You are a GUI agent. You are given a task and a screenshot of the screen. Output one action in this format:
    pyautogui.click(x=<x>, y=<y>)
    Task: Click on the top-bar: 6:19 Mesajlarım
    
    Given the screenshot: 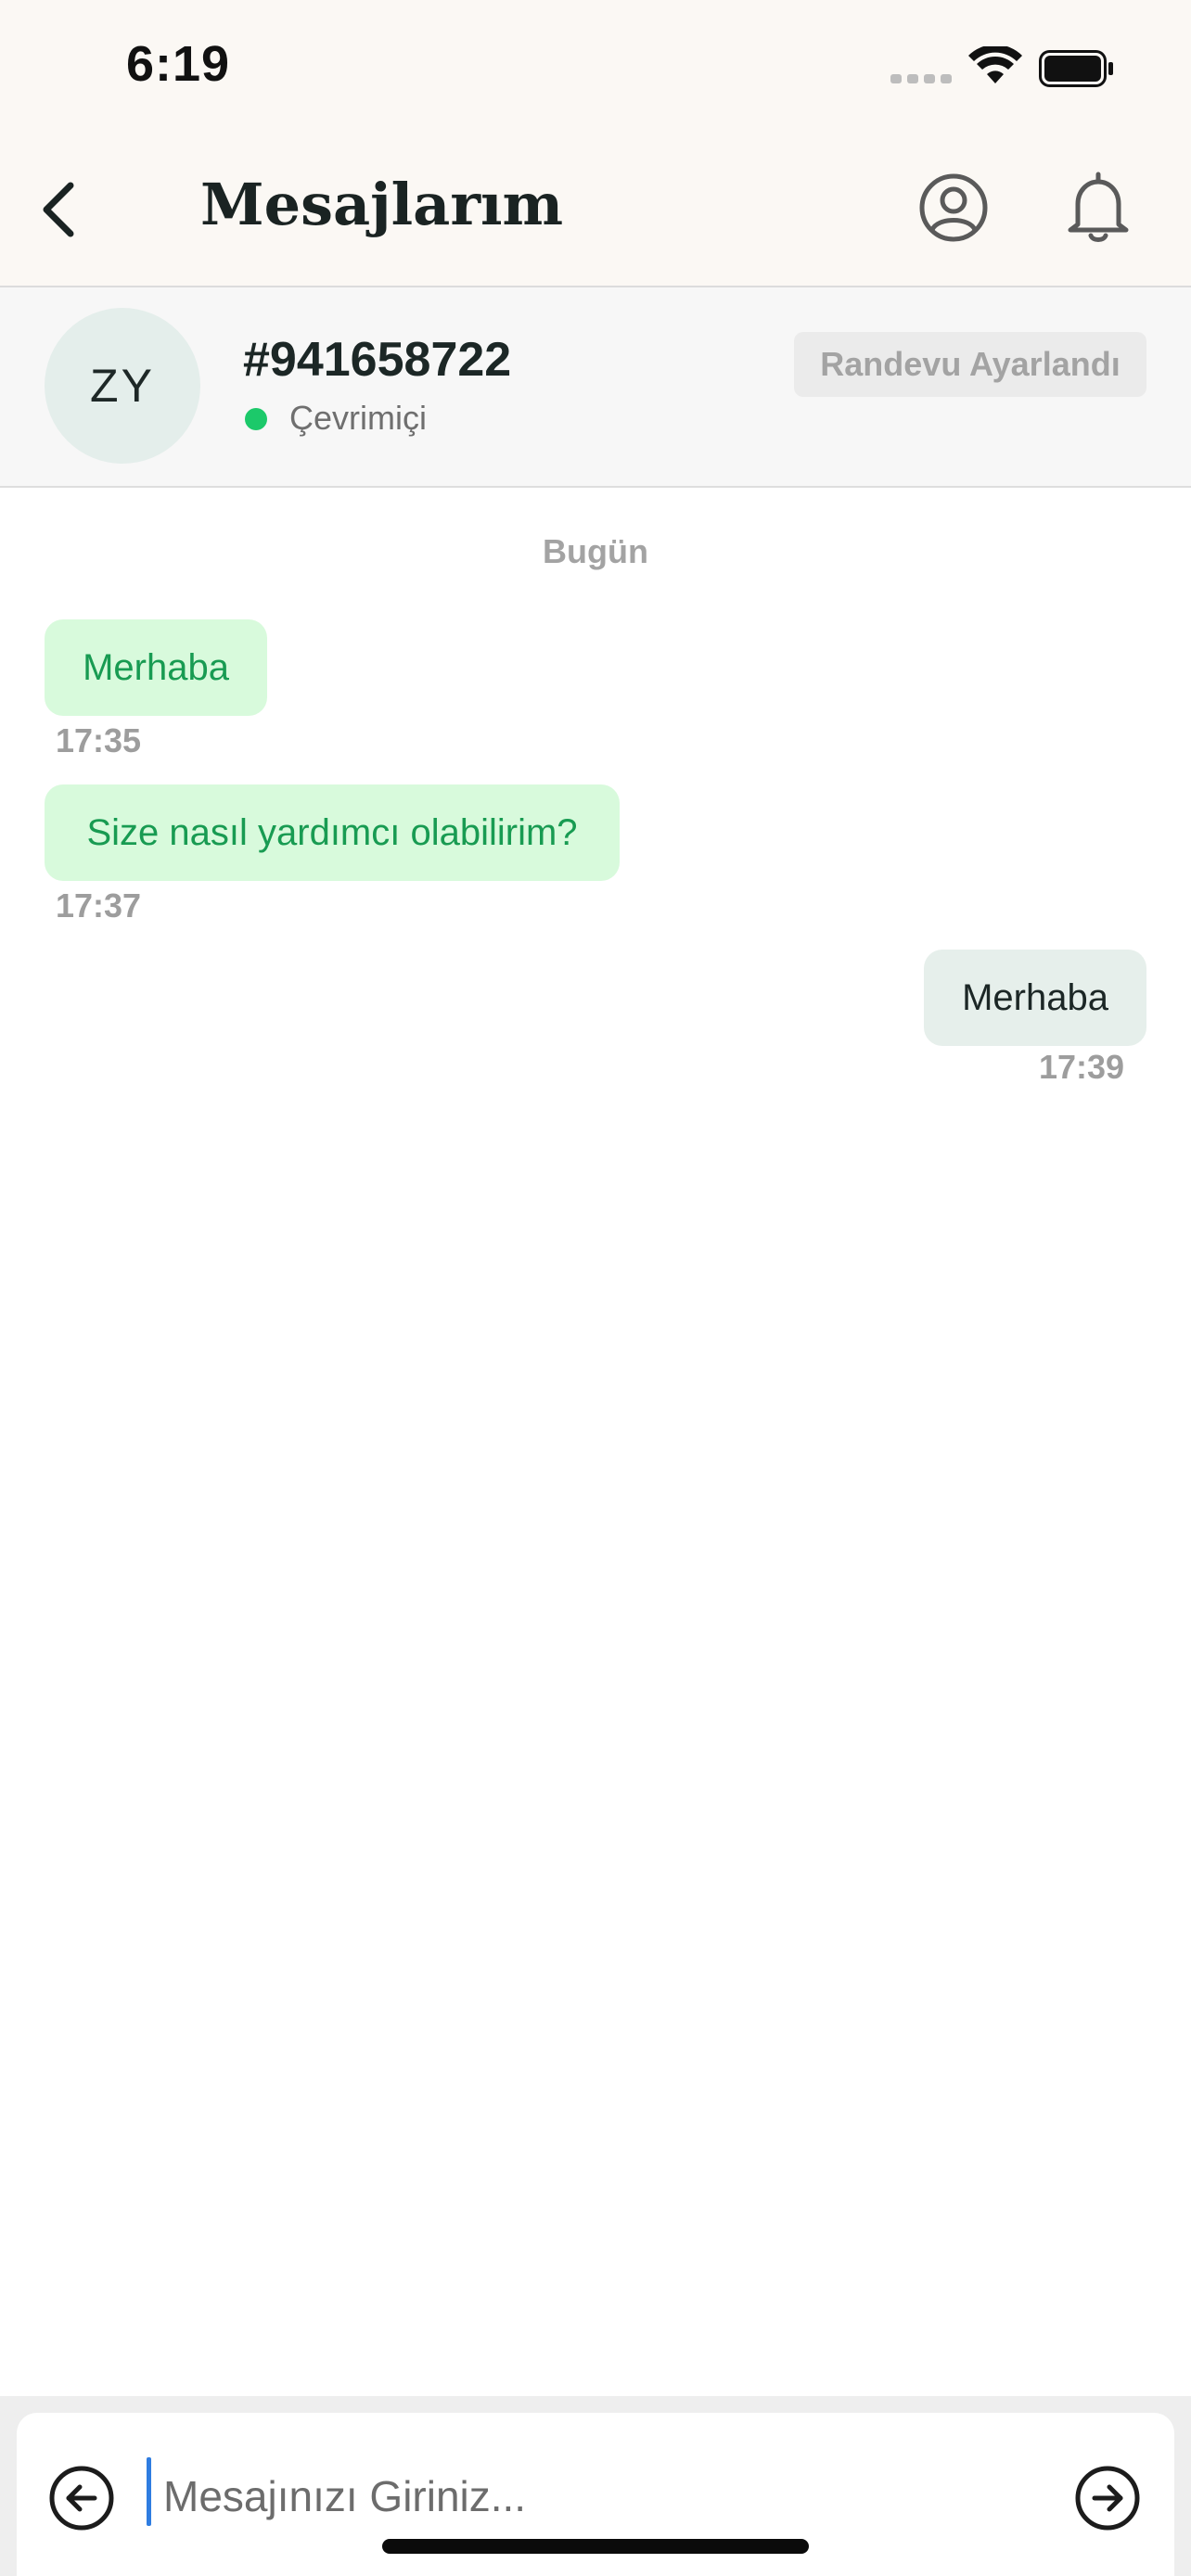 What is the action you would take?
    pyautogui.click(x=595, y=144)
    